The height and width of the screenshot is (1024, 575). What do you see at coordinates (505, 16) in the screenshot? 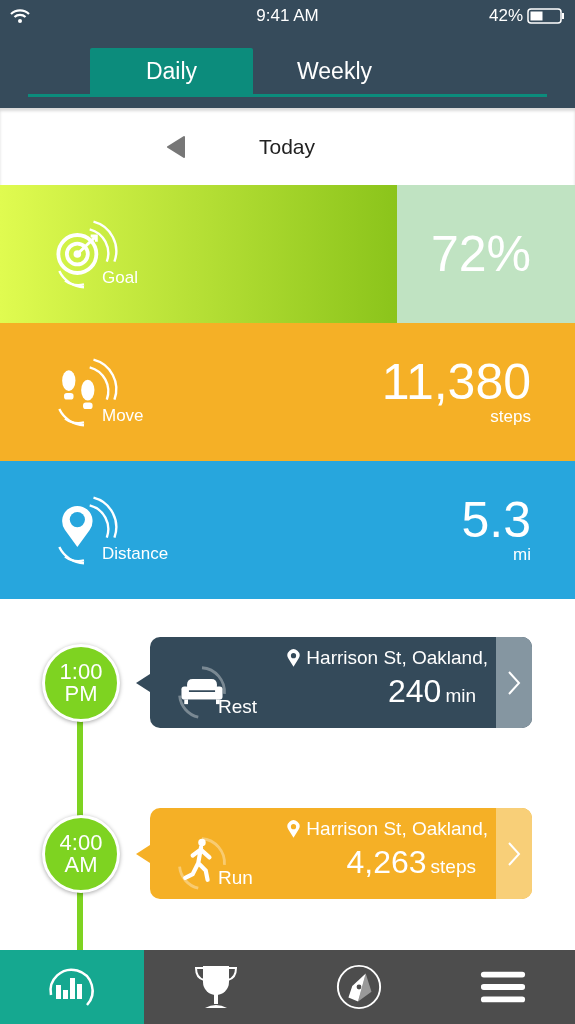
I see `battery-percent: 42%` at bounding box center [505, 16].